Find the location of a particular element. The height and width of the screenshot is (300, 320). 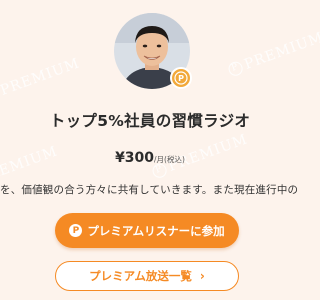

program-title: トップ5%社員の習慣ラジオ is located at coordinates (150, 121).